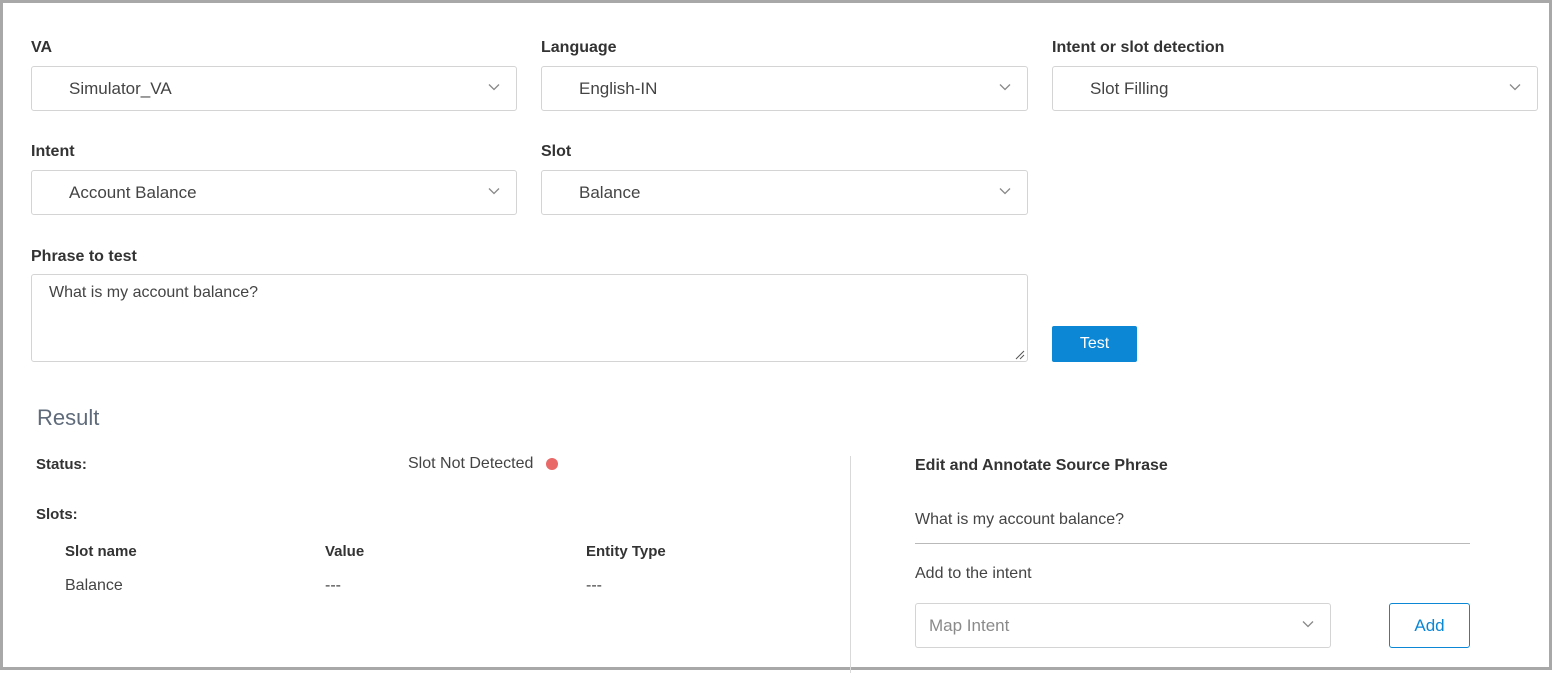 The height and width of the screenshot is (673, 1552). Describe the element at coordinates (94, 585) in the screenshot. I see `cell-slot-name: Balance` at that location.